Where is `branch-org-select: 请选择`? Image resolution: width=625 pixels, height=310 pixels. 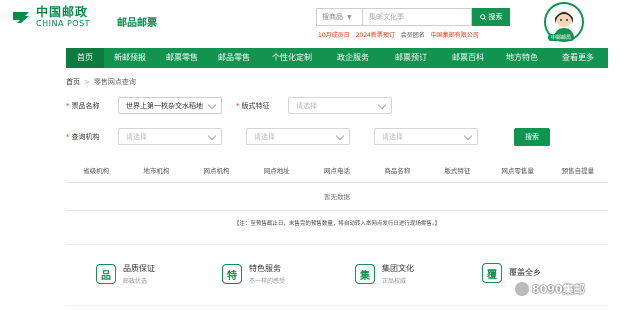 branch-org-select: 请选择 is located at coordinates (426, 136).